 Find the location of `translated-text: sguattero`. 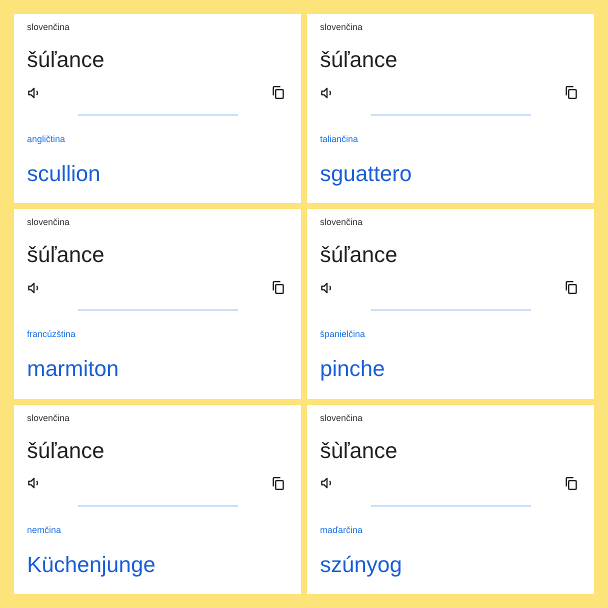

translated-text: sguattero is located at coordinates (366, 174).